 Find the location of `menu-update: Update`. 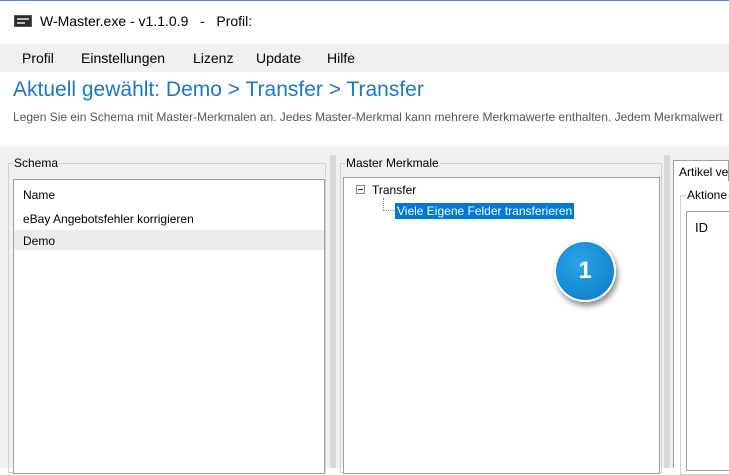

menu-update: Update is located at coordinates (278, 58).